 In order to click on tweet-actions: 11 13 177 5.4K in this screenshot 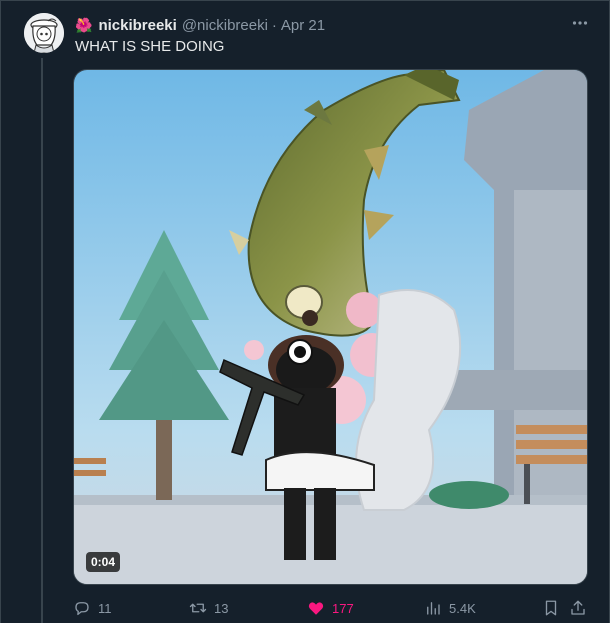, I will do `click(332, 608)`.